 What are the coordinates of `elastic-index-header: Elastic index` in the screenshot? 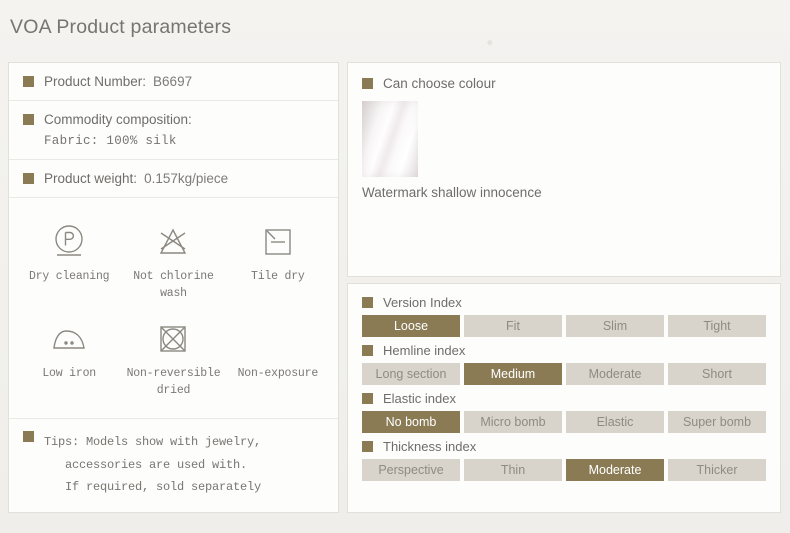 It's located at (564, 398).